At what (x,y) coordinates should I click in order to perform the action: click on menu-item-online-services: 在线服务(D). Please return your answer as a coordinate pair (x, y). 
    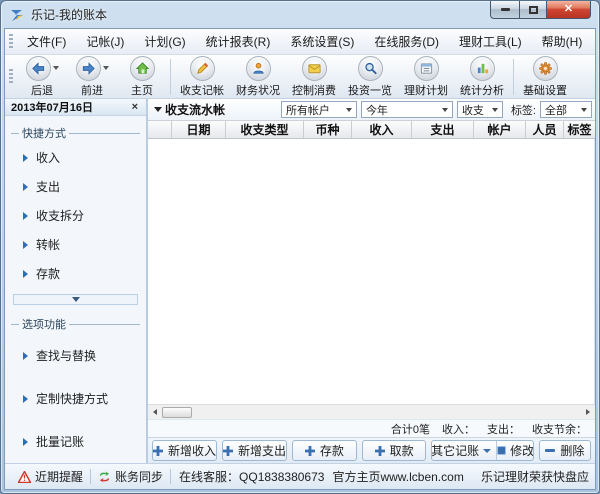
    Looking at the image, I should click on (406, 41).